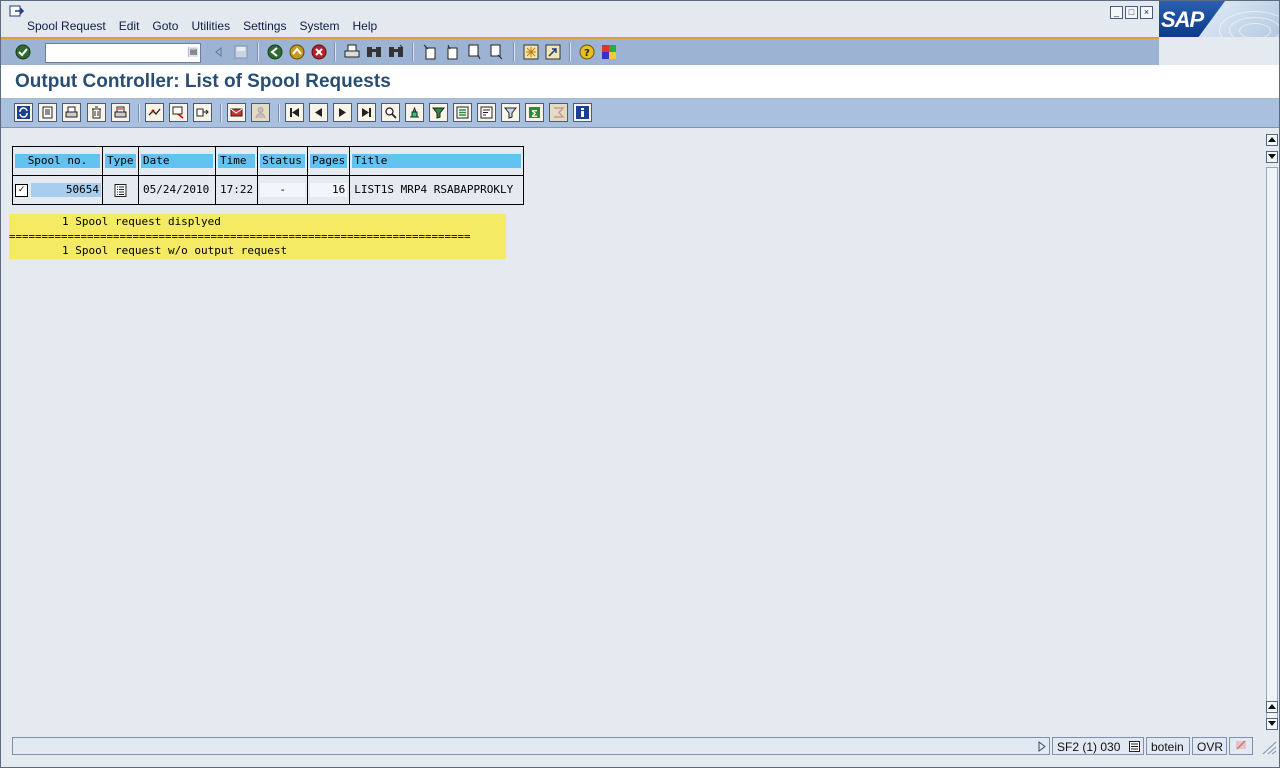  I want to click on shortcut-icon, so click(553, 52).